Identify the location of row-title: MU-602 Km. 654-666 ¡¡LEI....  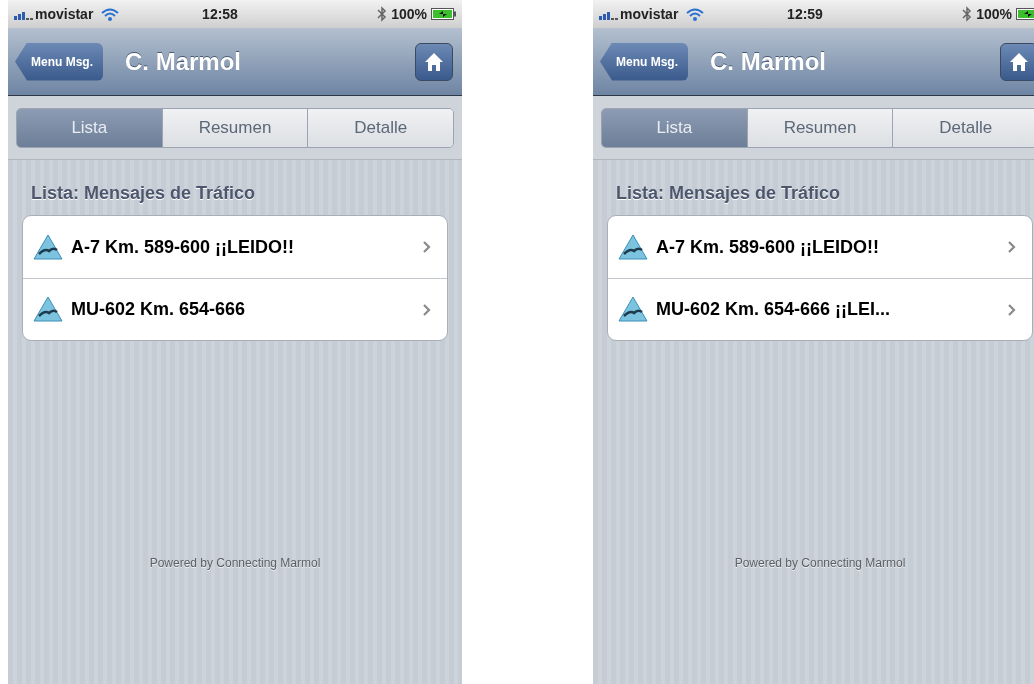
(774, 309).